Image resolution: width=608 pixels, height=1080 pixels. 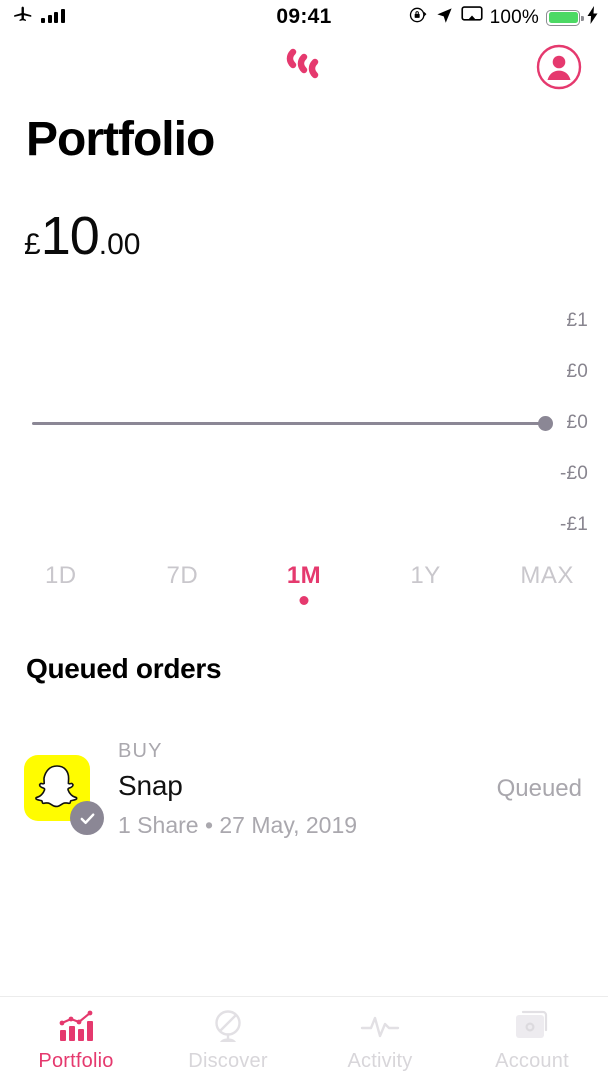 I want to click on tab-portfolio: Portfolio, so click(x=76, y=1038).